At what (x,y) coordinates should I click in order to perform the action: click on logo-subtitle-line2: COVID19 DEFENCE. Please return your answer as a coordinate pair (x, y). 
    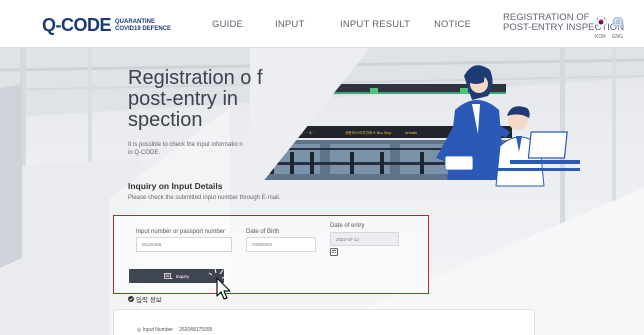
    Looking at the image, I should click on (143, 28).